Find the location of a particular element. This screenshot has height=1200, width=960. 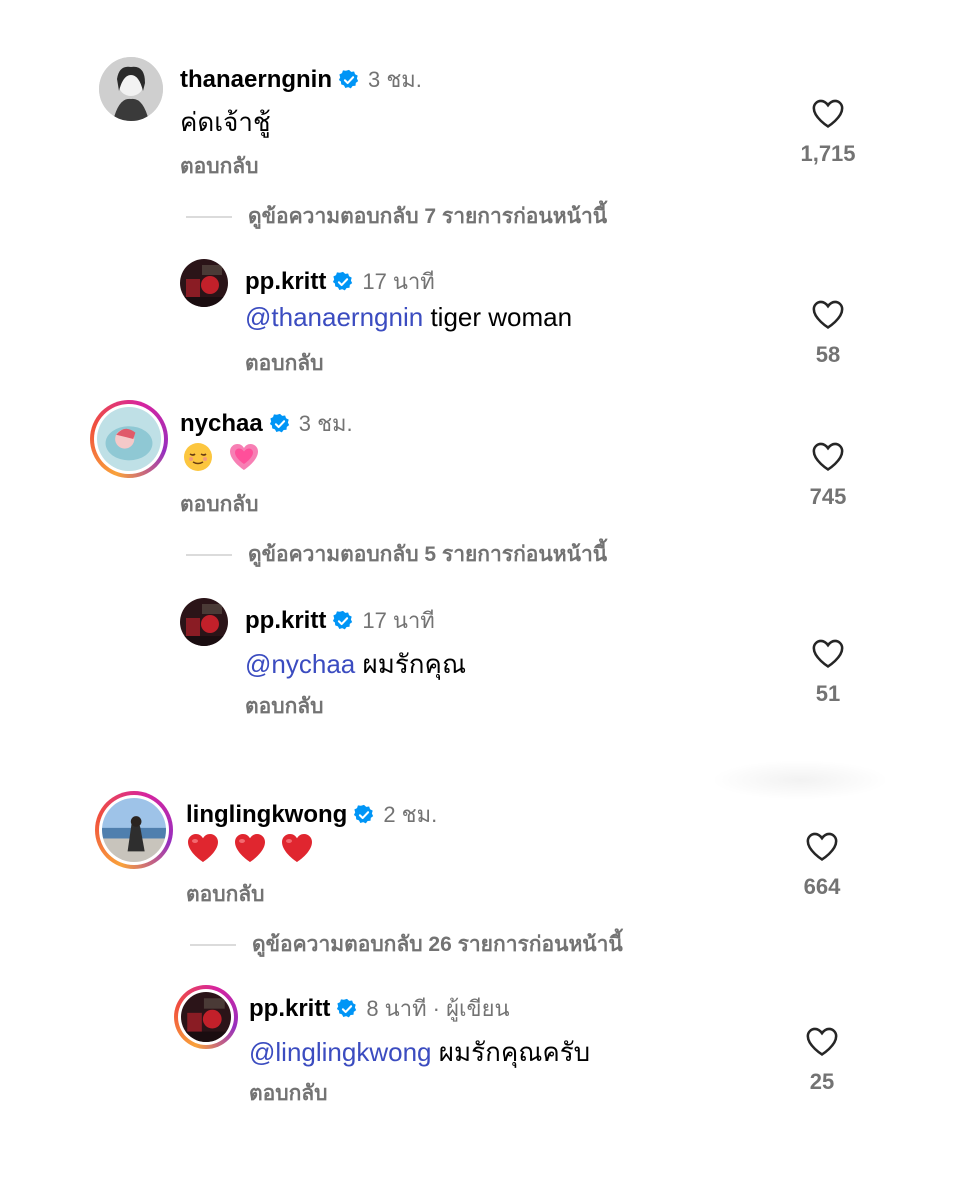

view-previous-replies: ดูข้อความตอบกลับ 7 รายการก่อนหน้านี้ is located at coordinates (396, 216).